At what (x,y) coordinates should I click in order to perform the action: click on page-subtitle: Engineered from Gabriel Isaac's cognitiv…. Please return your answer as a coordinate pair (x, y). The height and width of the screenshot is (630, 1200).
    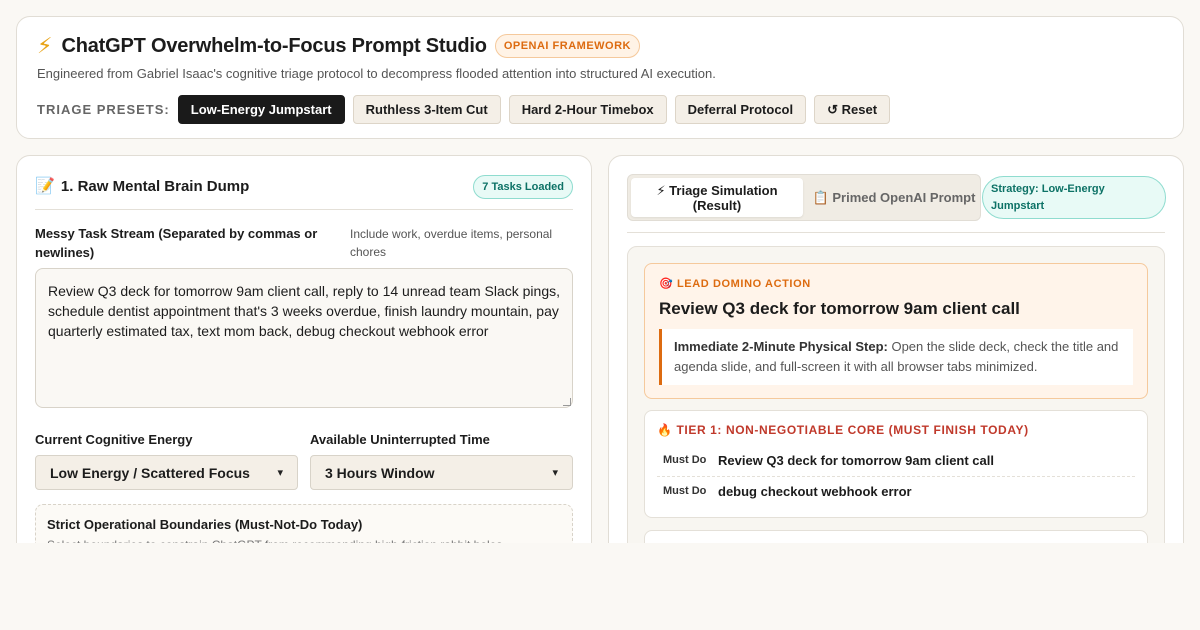
    Looking at the image, I should click on (376, 73).